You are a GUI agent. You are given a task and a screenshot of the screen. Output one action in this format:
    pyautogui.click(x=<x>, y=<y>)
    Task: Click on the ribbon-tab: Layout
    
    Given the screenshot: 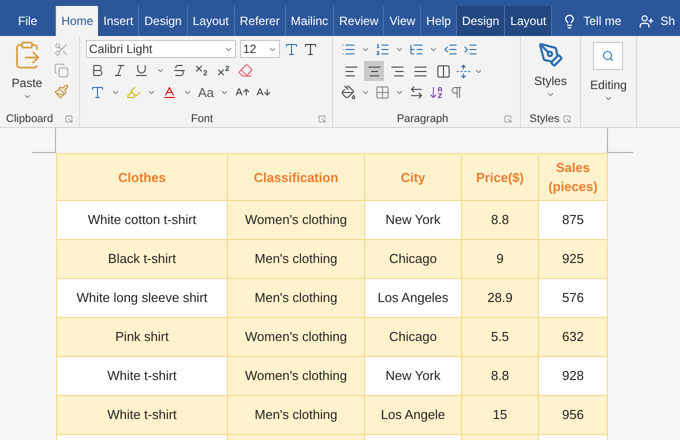 What is the action you would take?
    pyautogui.click(x=528, y=21)
    